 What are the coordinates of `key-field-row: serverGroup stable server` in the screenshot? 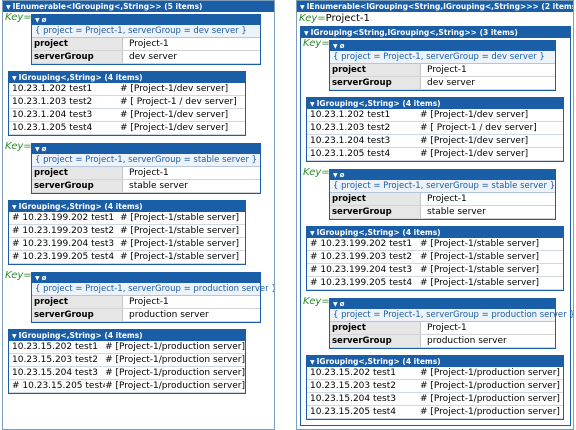 It's located at (146, 186).